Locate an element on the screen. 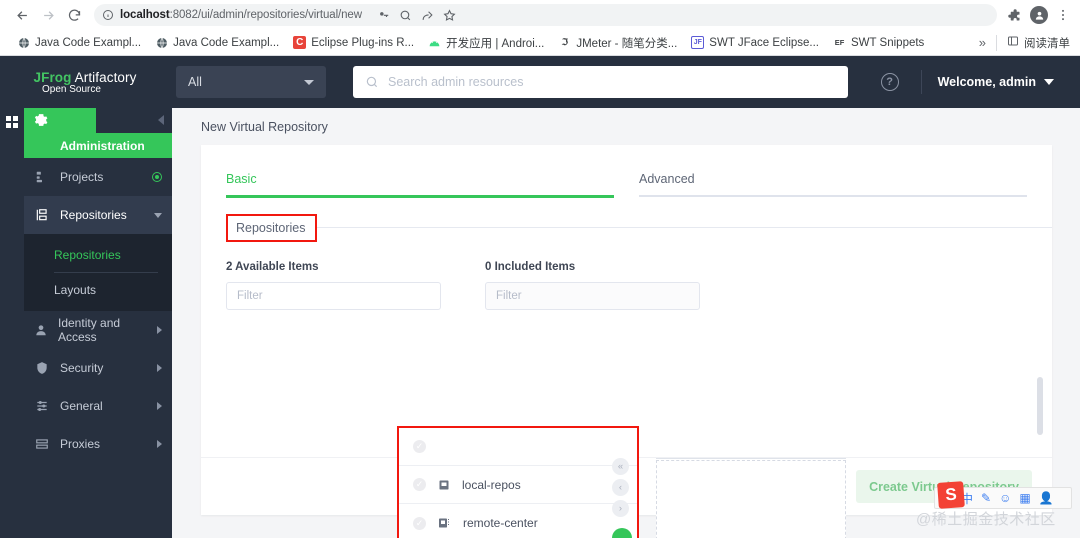 This screenshot has width=1080, height=538. profile-avatar-icon is located at coordinates (1039, 15).